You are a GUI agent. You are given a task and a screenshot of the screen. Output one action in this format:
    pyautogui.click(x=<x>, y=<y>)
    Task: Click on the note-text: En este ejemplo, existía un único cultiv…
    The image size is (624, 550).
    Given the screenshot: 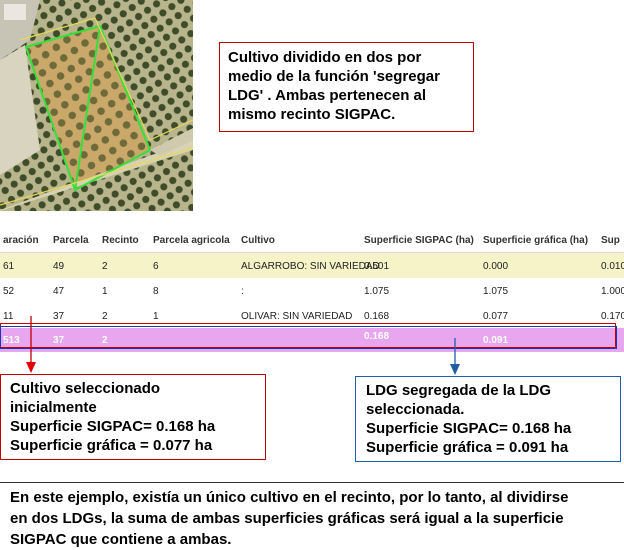 What is the action you would take?
    pyautogui.click(x=289, y=497)
    